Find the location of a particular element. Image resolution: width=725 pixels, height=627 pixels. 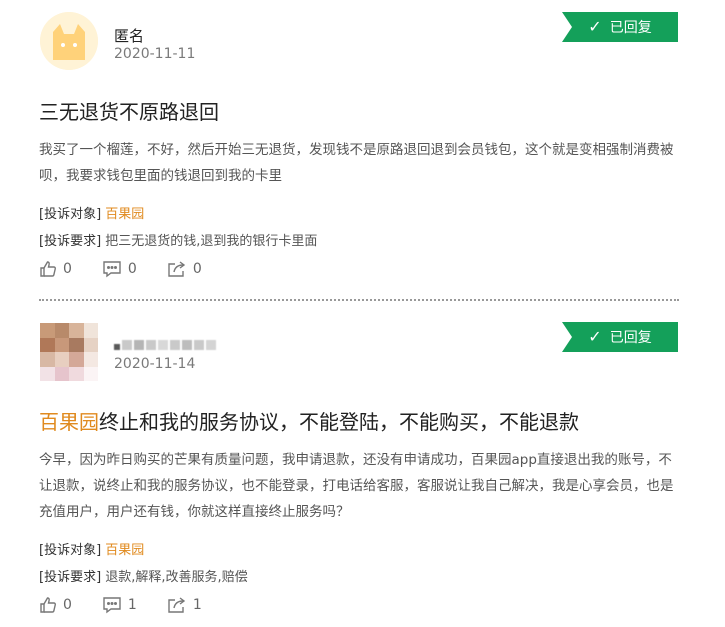

post-divider is located at coordinates (359, 300).